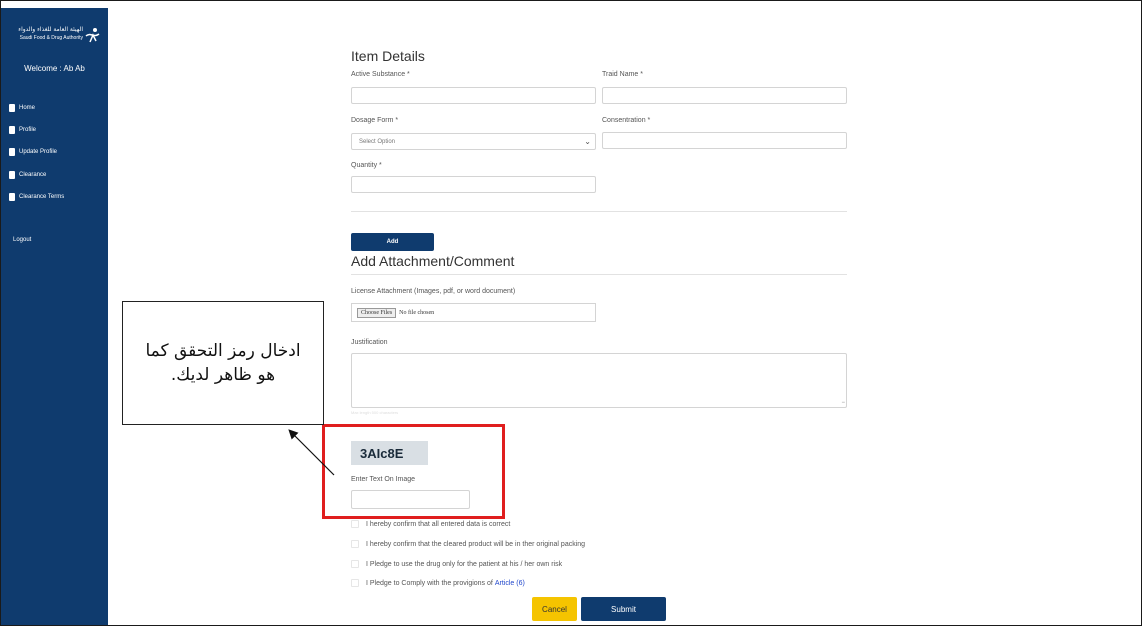  What do you see at coordinates (311, 452) in the screenshot?
I see `callout-arrow-icon` at bounding box center [311, 452].